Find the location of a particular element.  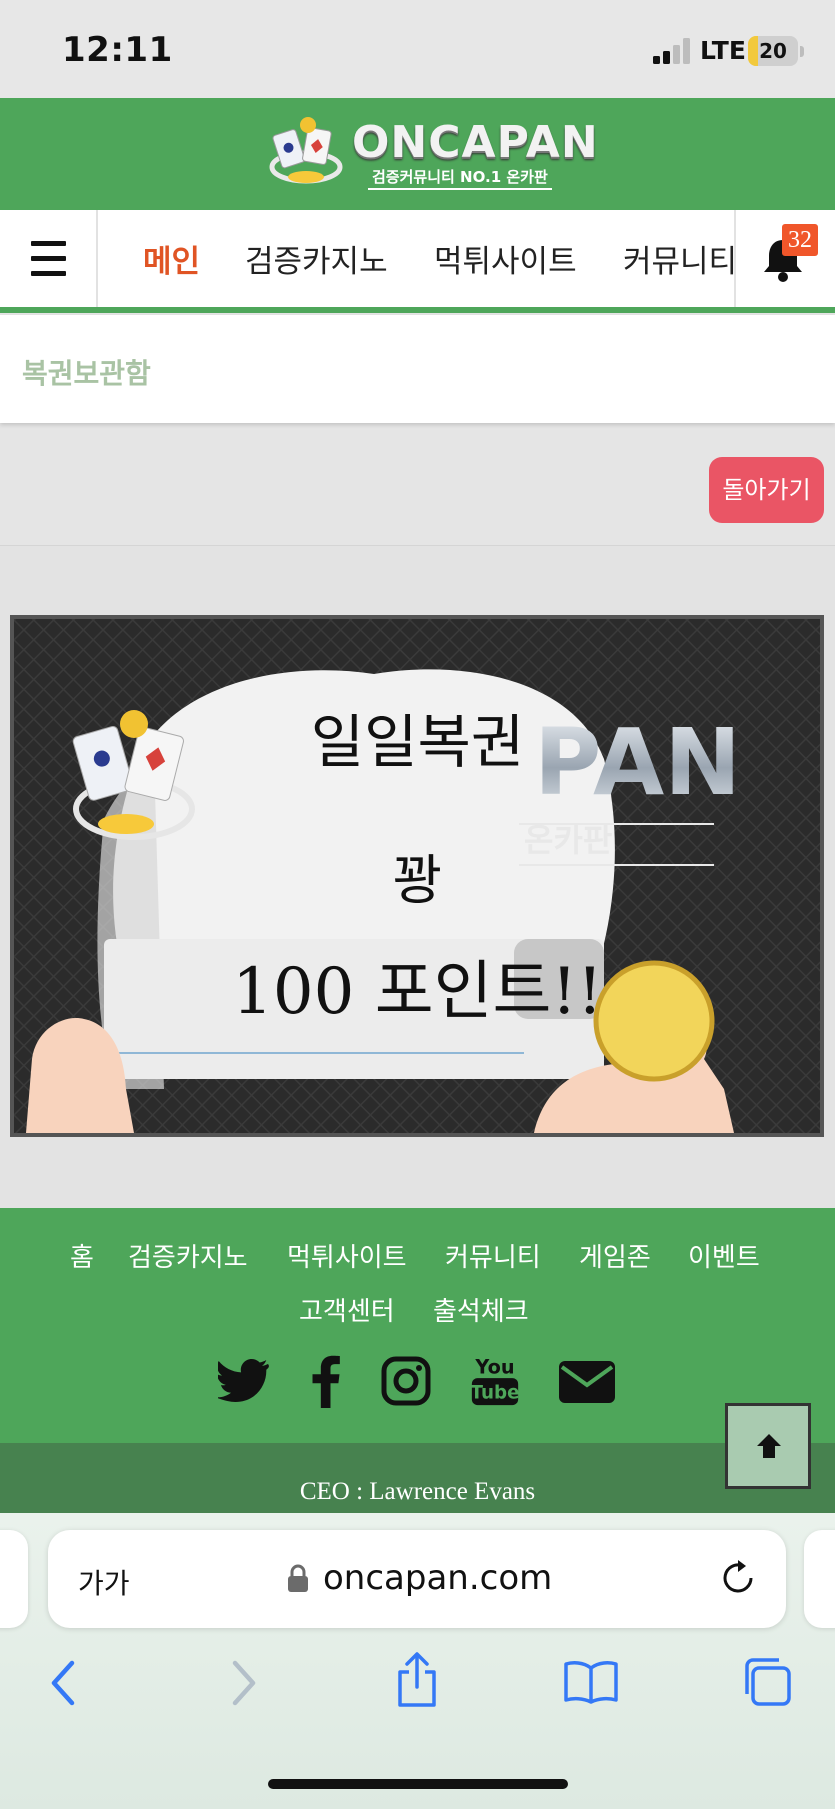

nav-item-main: 메인 is located at coordinates (171, 258).